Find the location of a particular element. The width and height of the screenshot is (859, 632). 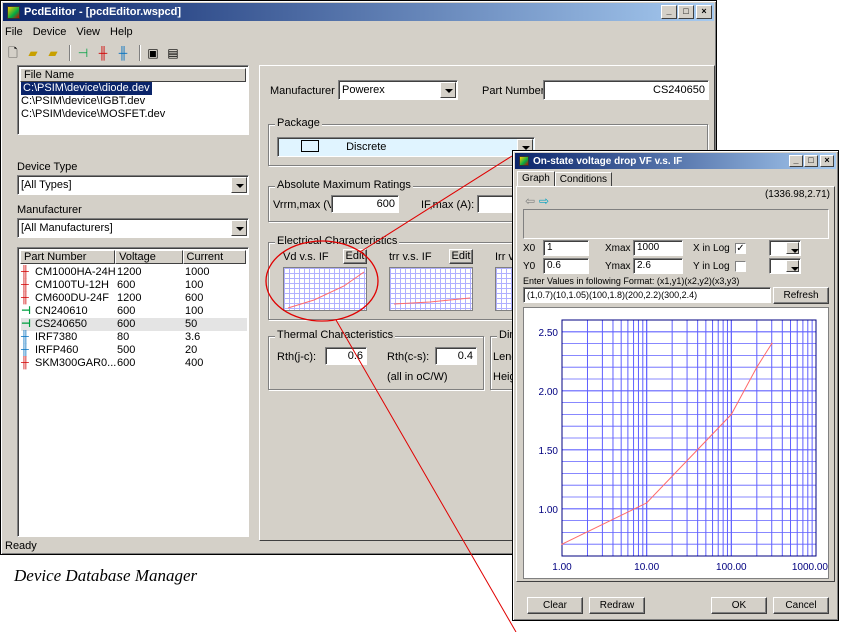

table-row: ╫ CM100TU-12H 600 100 is located at coordinates (134, 285).